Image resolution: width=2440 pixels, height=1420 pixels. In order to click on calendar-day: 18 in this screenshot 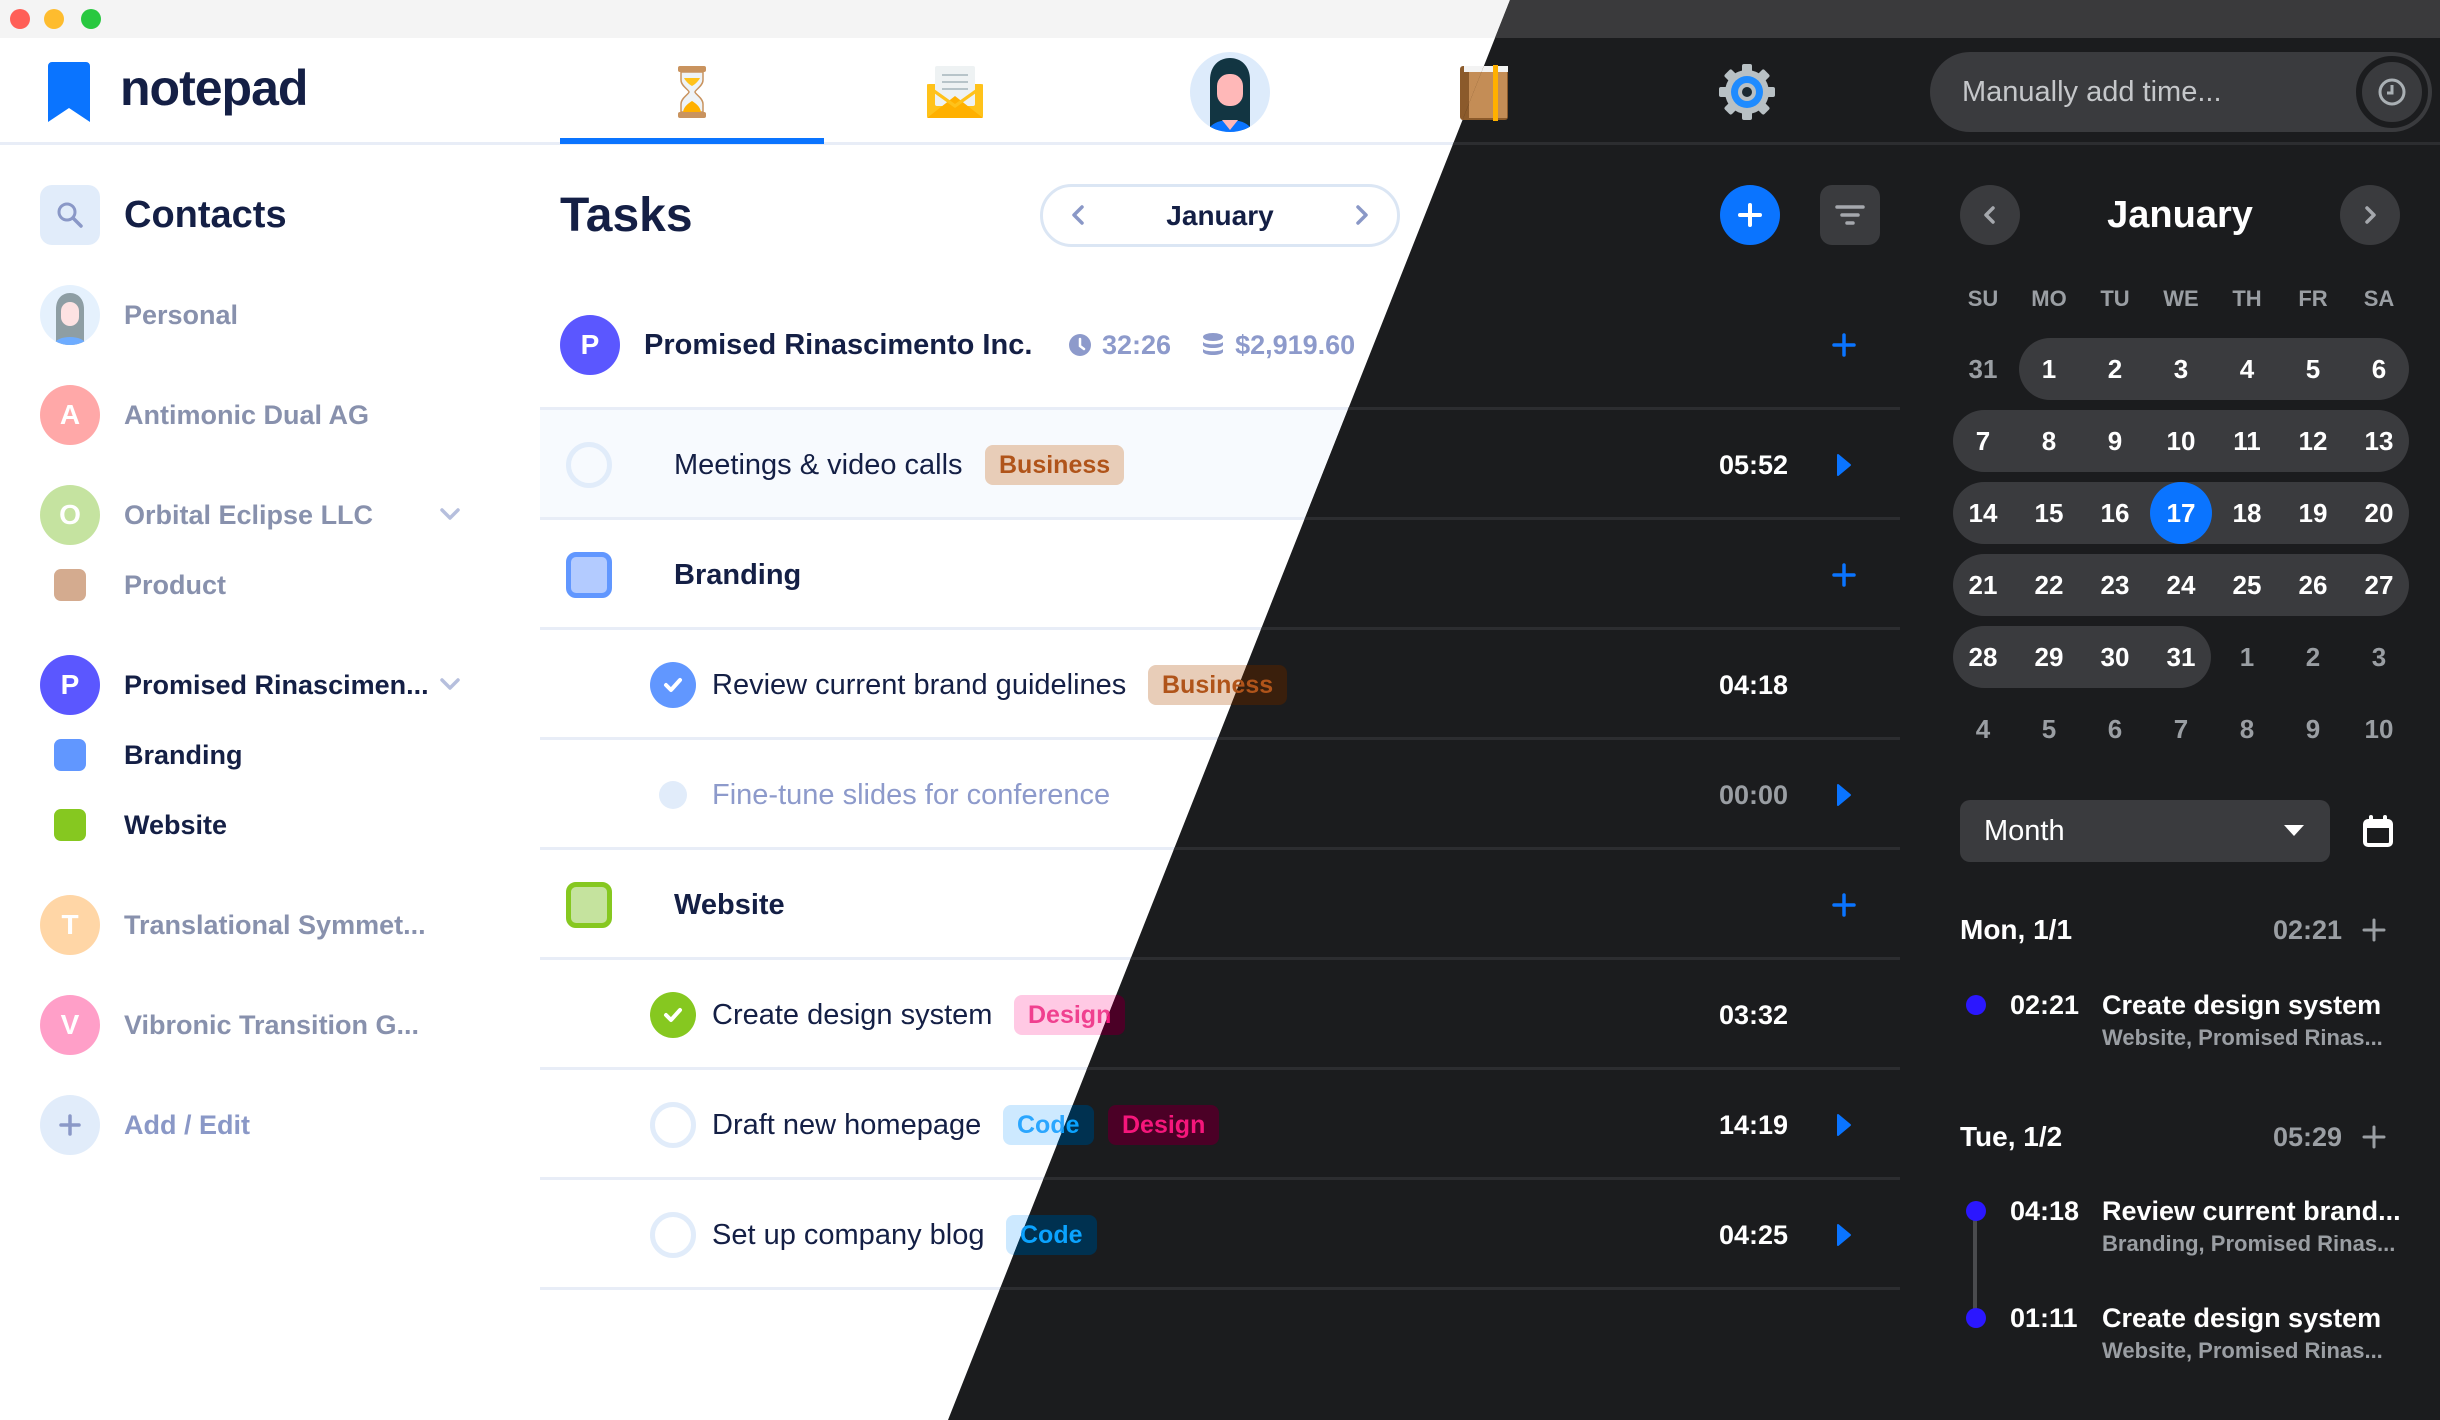, I will do `click(2247, 513)`.